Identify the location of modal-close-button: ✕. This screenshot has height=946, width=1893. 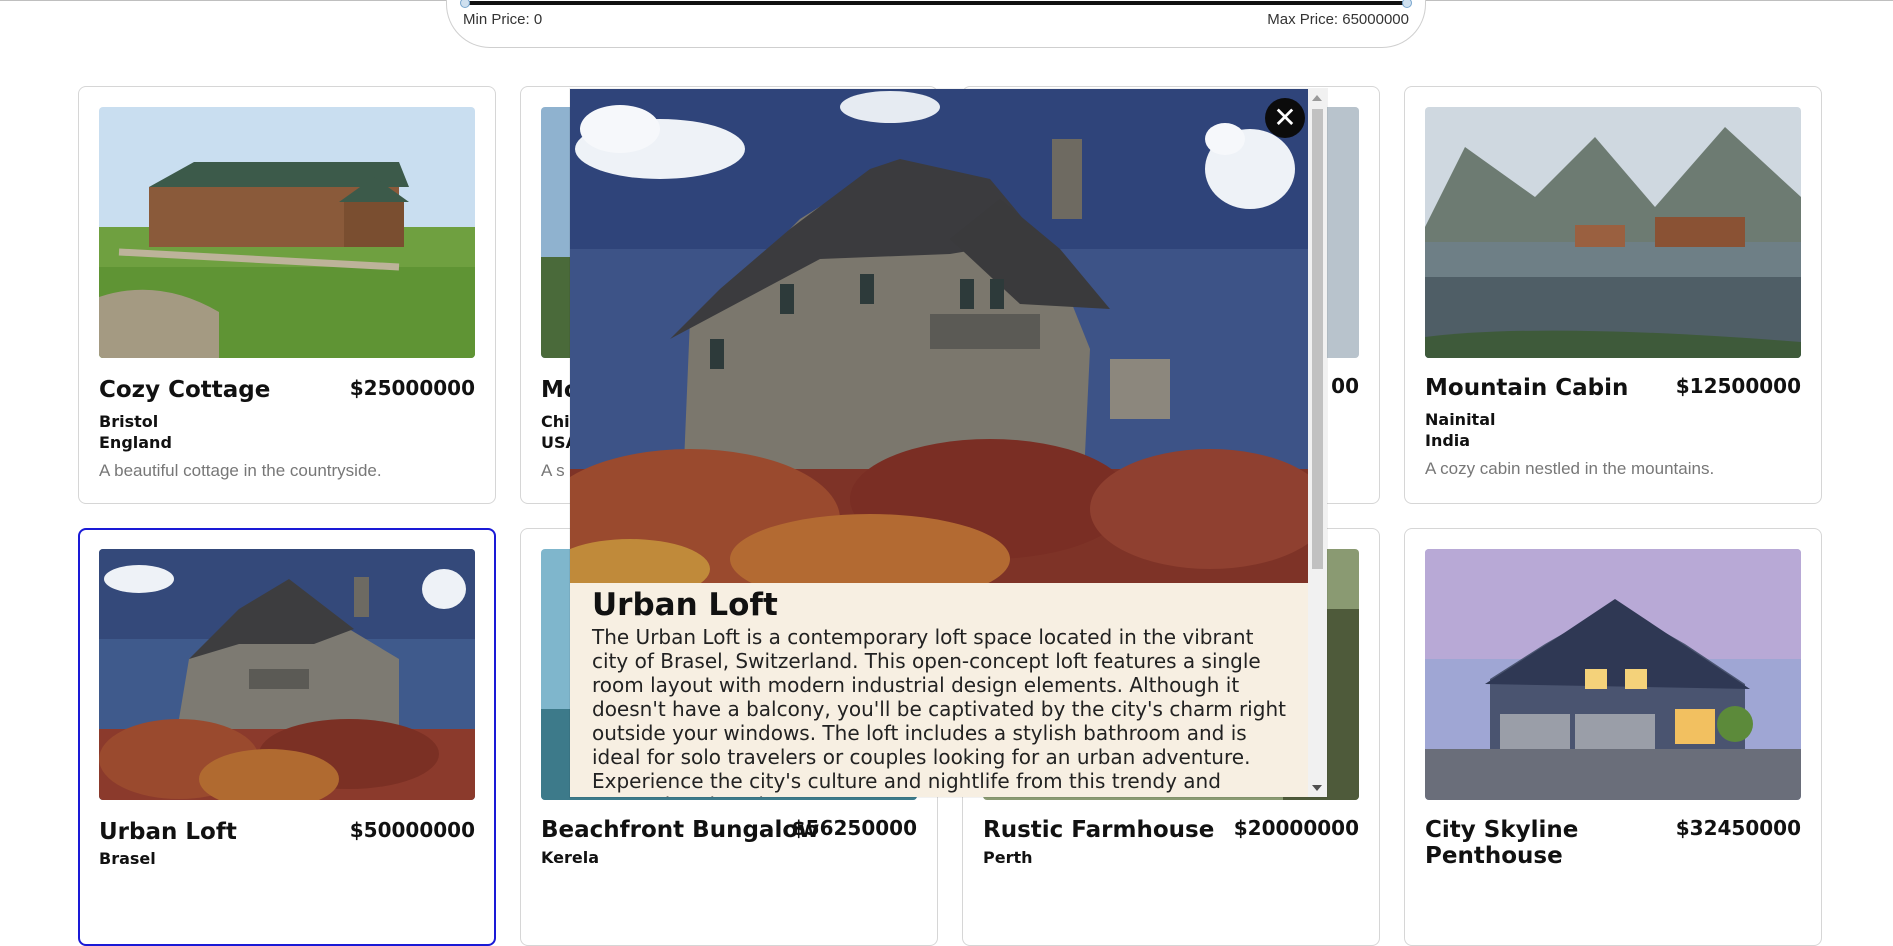
(1285, 118).